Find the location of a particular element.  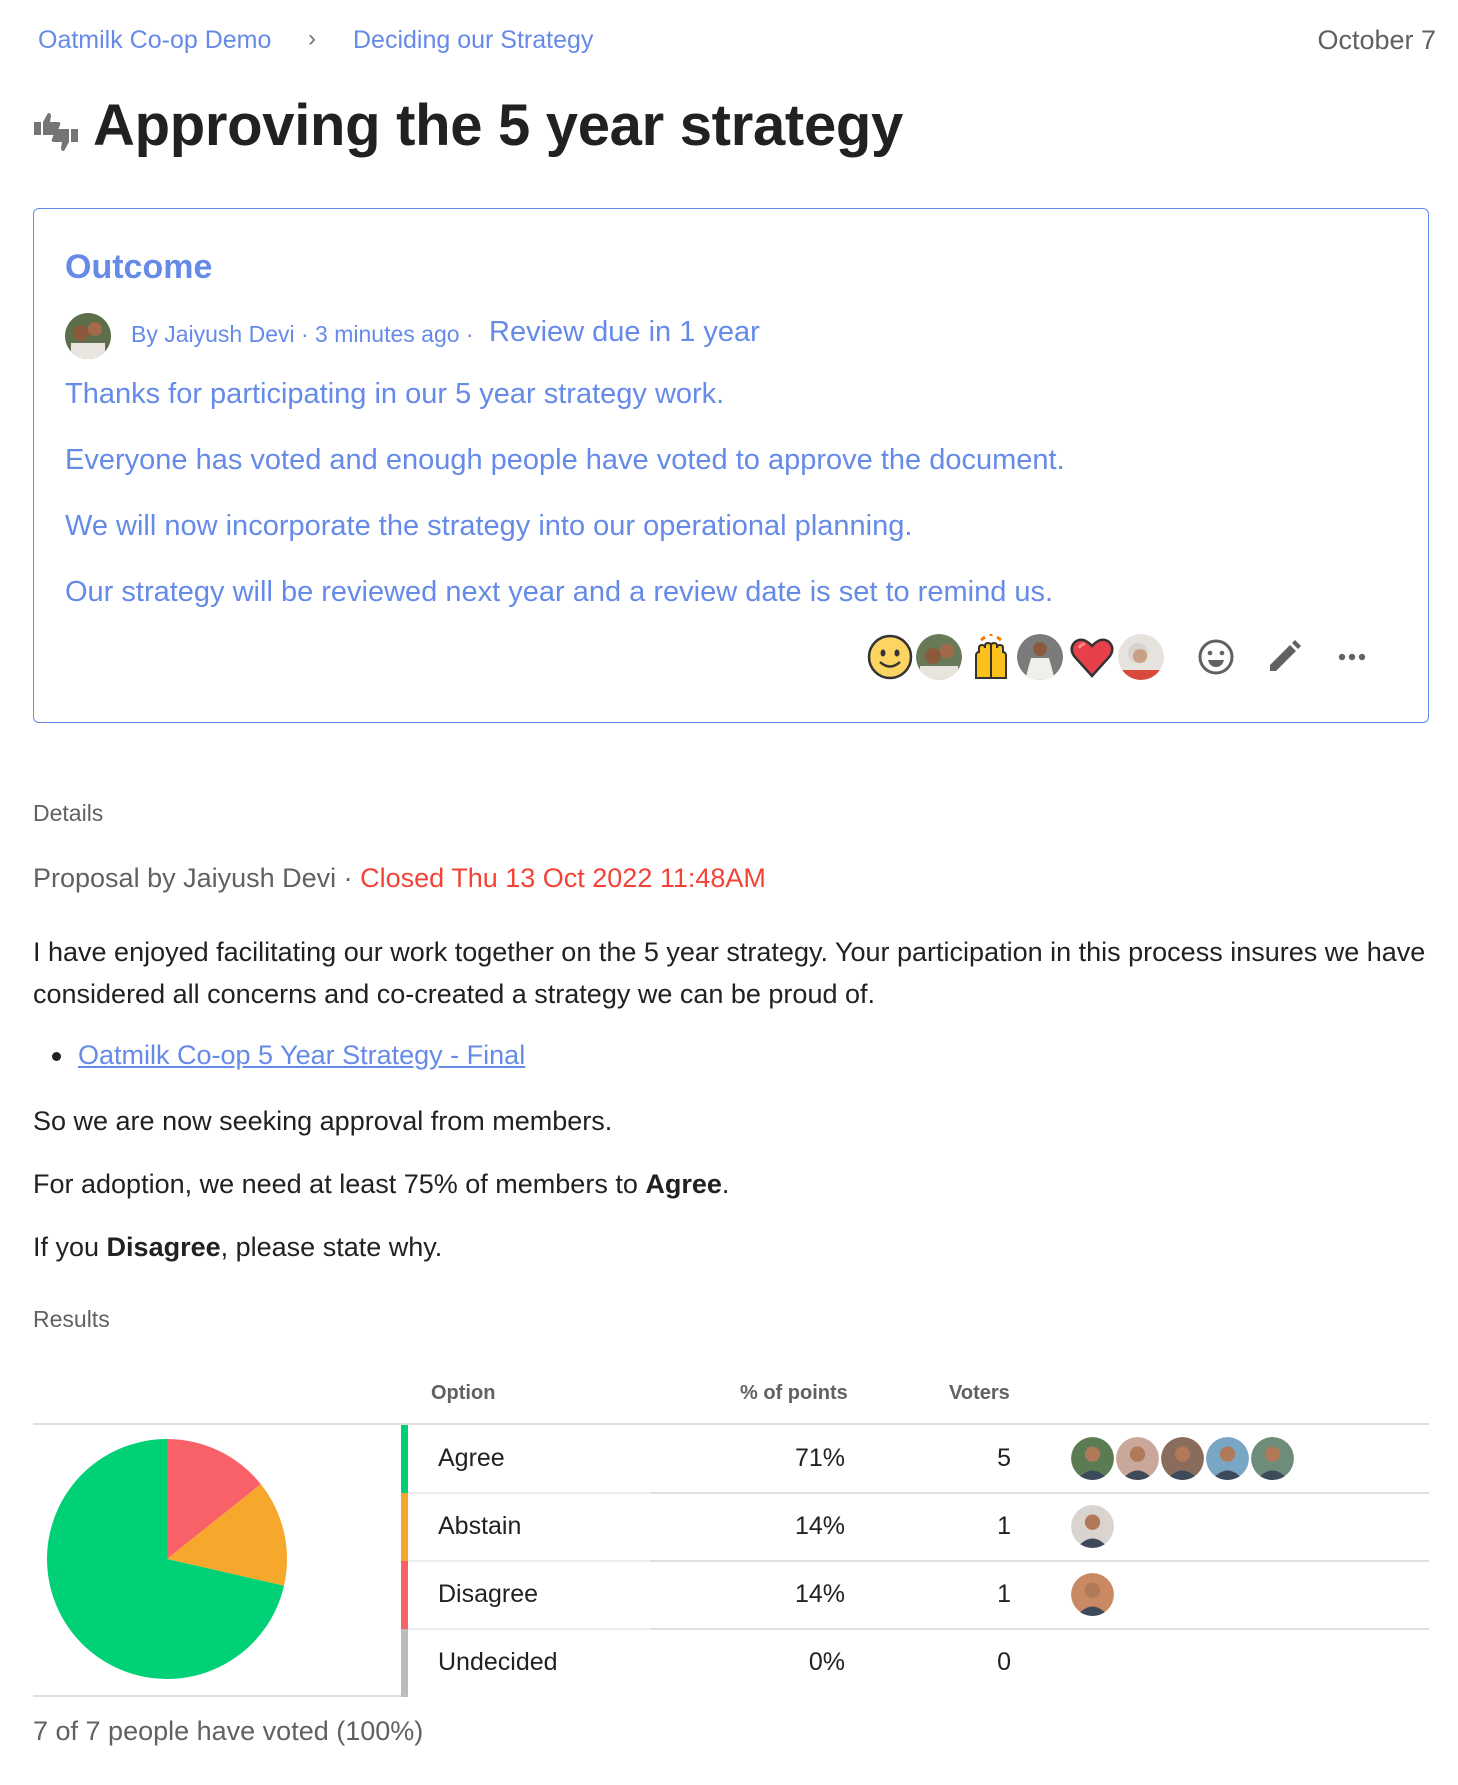

column-header-option: Option is located at coordinates (463, 1393).